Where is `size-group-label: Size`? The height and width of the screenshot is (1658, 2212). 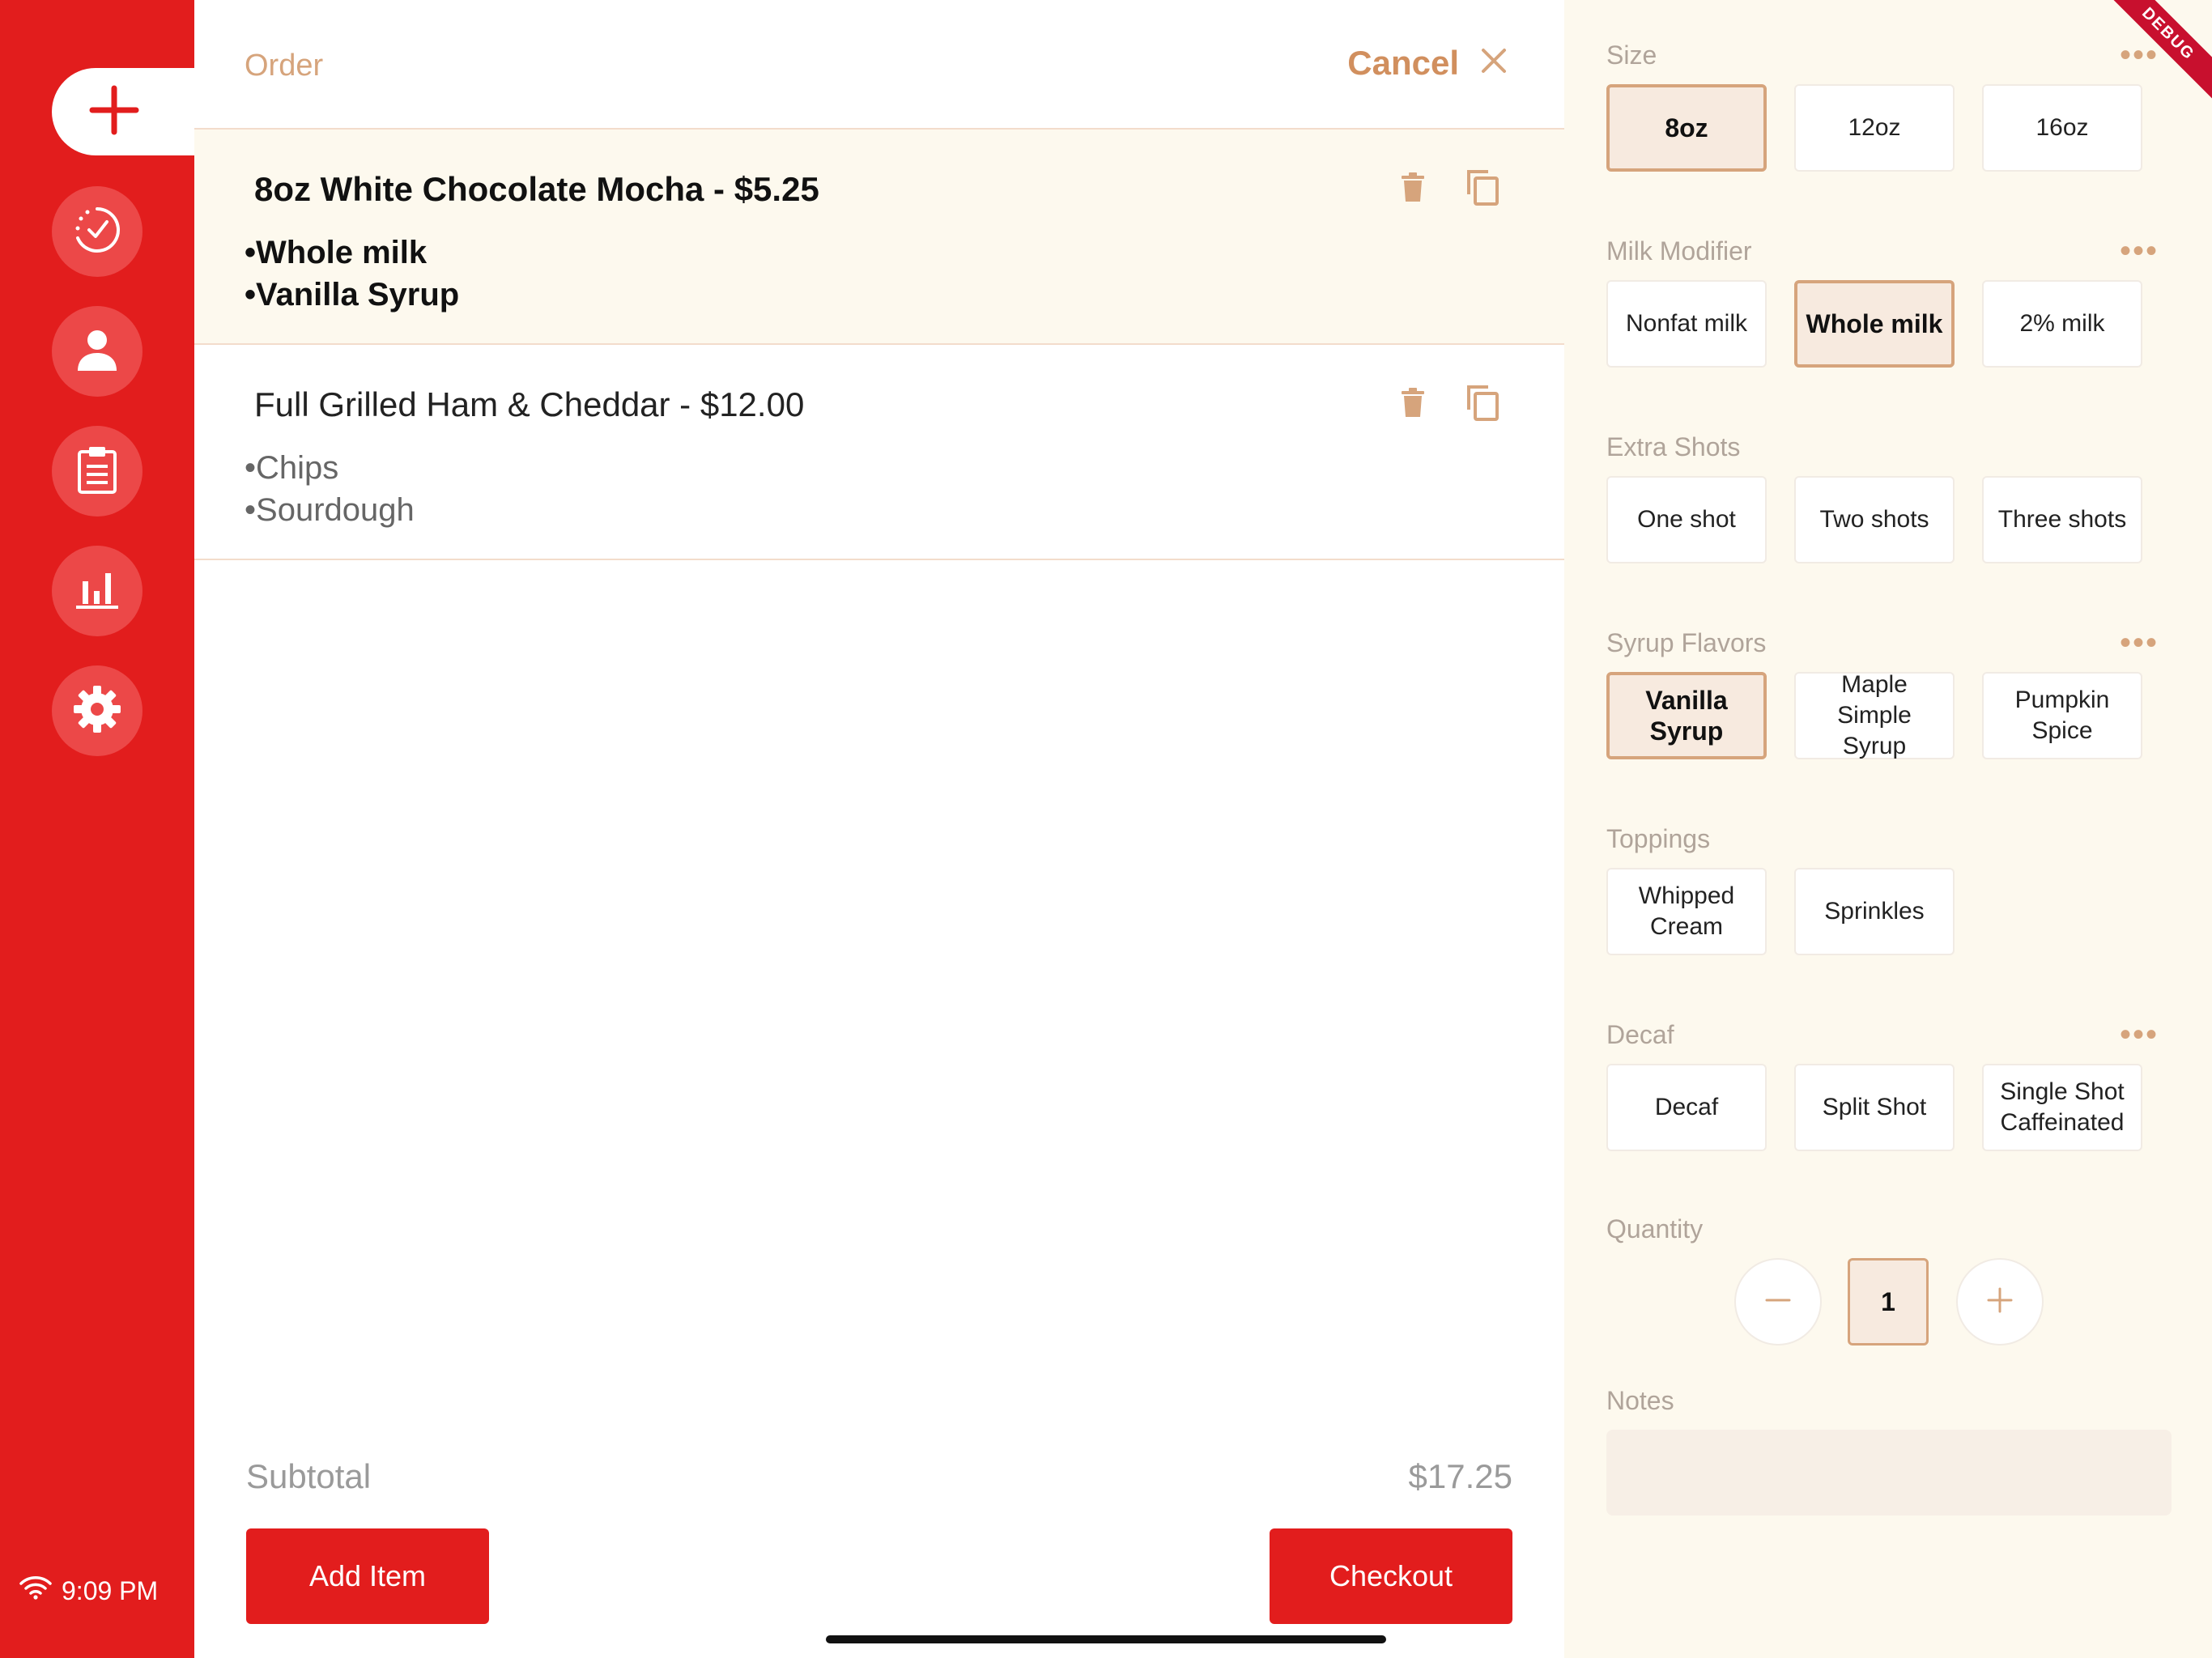
size-group-label: Size is located at coordinates (1632, 55).